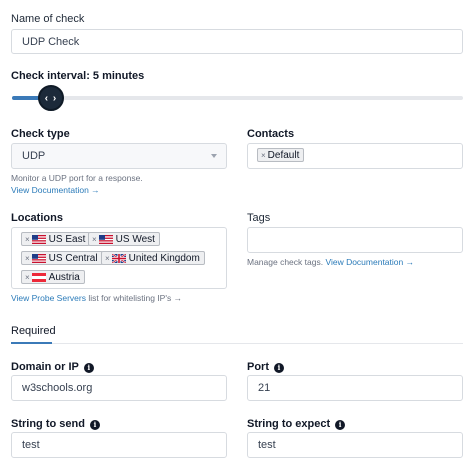  Describe the element at coordinates (57, 388) in the screenshot. I see `domain-value: w3schools.org` at that location.